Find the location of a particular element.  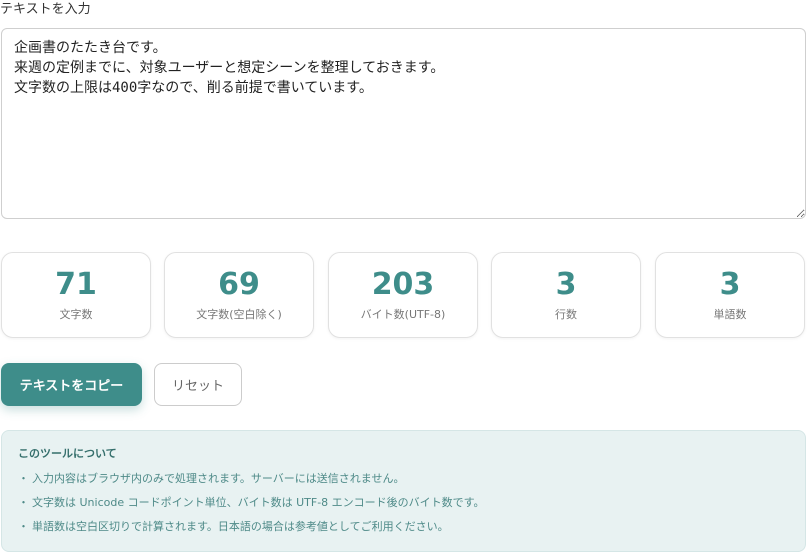

info-item-text: 入力内容はブラウザ内のみで処理されます。サーバーには送信されません。 is located at coordinates (218, 478).